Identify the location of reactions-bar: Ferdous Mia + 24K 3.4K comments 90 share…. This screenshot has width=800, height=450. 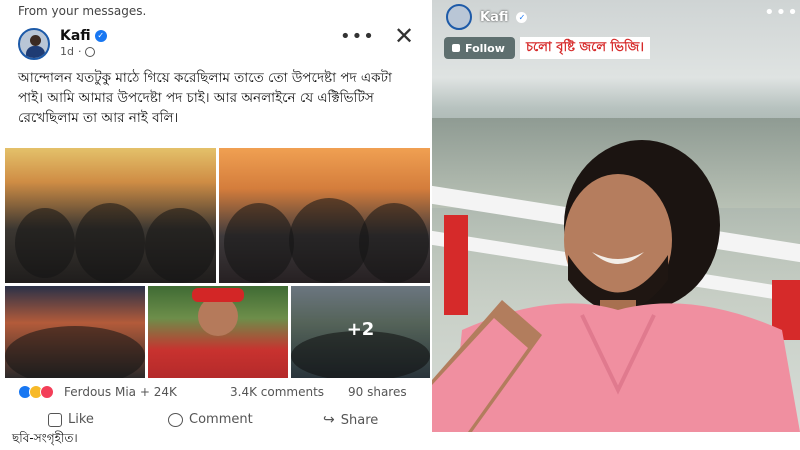
(218, 393).